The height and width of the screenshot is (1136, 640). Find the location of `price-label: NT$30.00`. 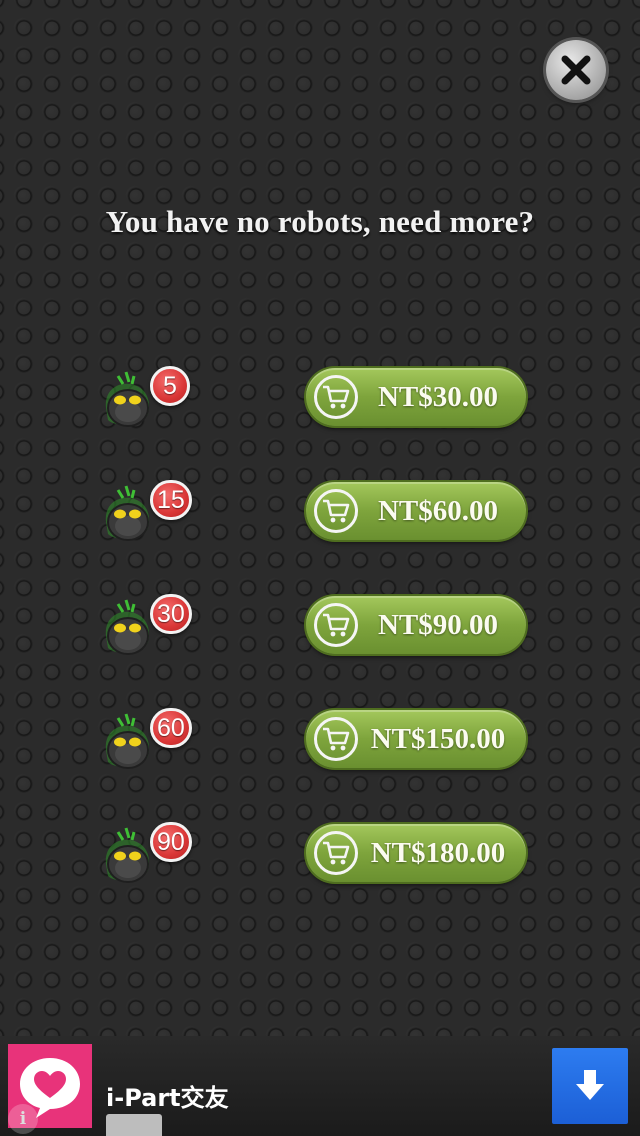

price-label: NT$30.00 is located at coordinates (438, 396).